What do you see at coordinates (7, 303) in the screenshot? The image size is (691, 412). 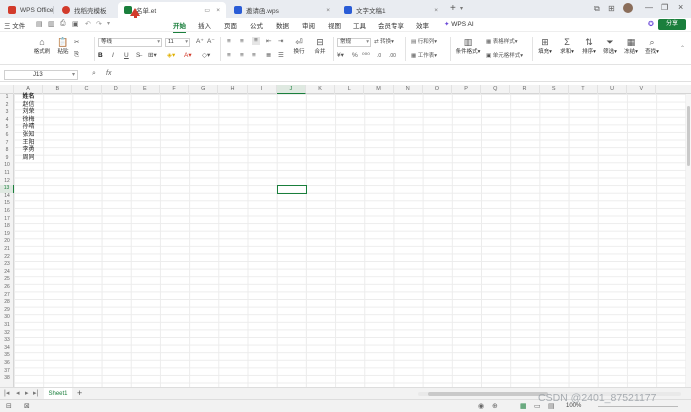 I see `row-header-28: 28` at bounding box center [7, 303].